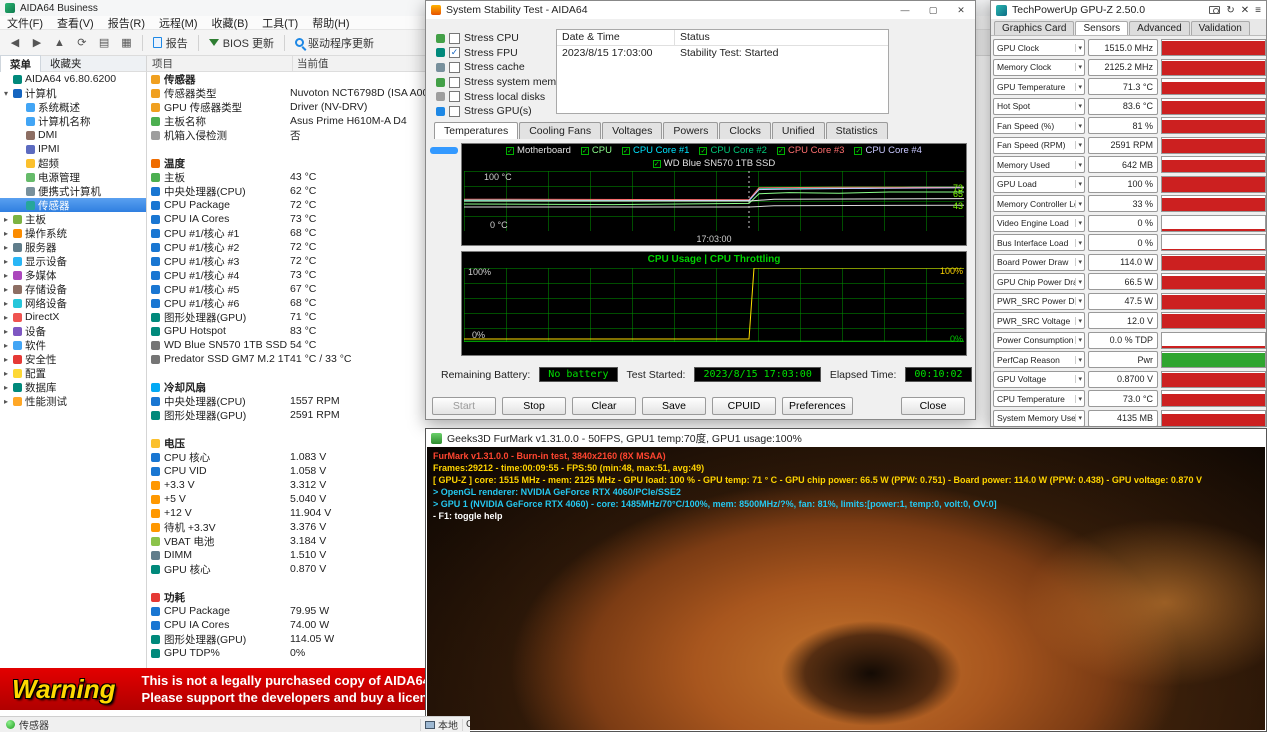 This screenshot has width=1267, height=732. I want to click on stress-option: Stress local disks, so click(503, 96).